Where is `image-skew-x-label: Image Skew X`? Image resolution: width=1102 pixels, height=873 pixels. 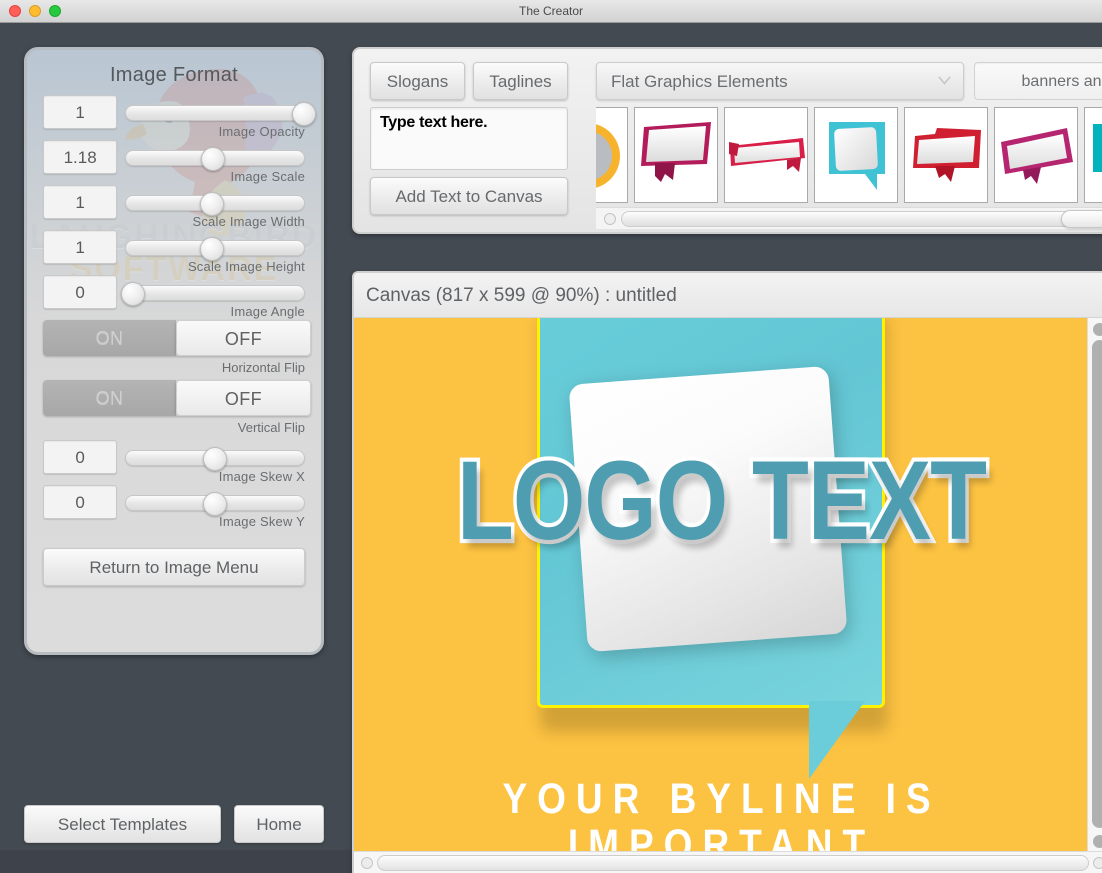
image-skew-x-label: Image Skew X is located at coordinates (261, 476).